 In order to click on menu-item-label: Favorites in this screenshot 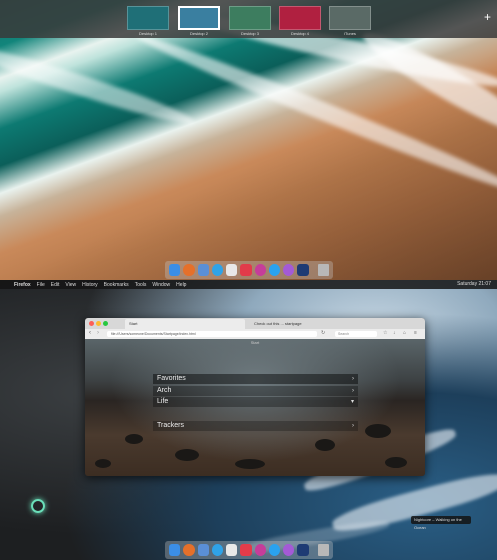, I will do `click(171, 378)`.